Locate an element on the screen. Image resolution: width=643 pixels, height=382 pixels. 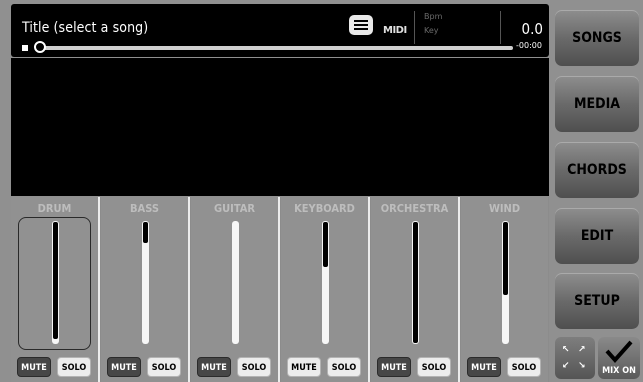
stop-icon is located at coordinates (25, 48).